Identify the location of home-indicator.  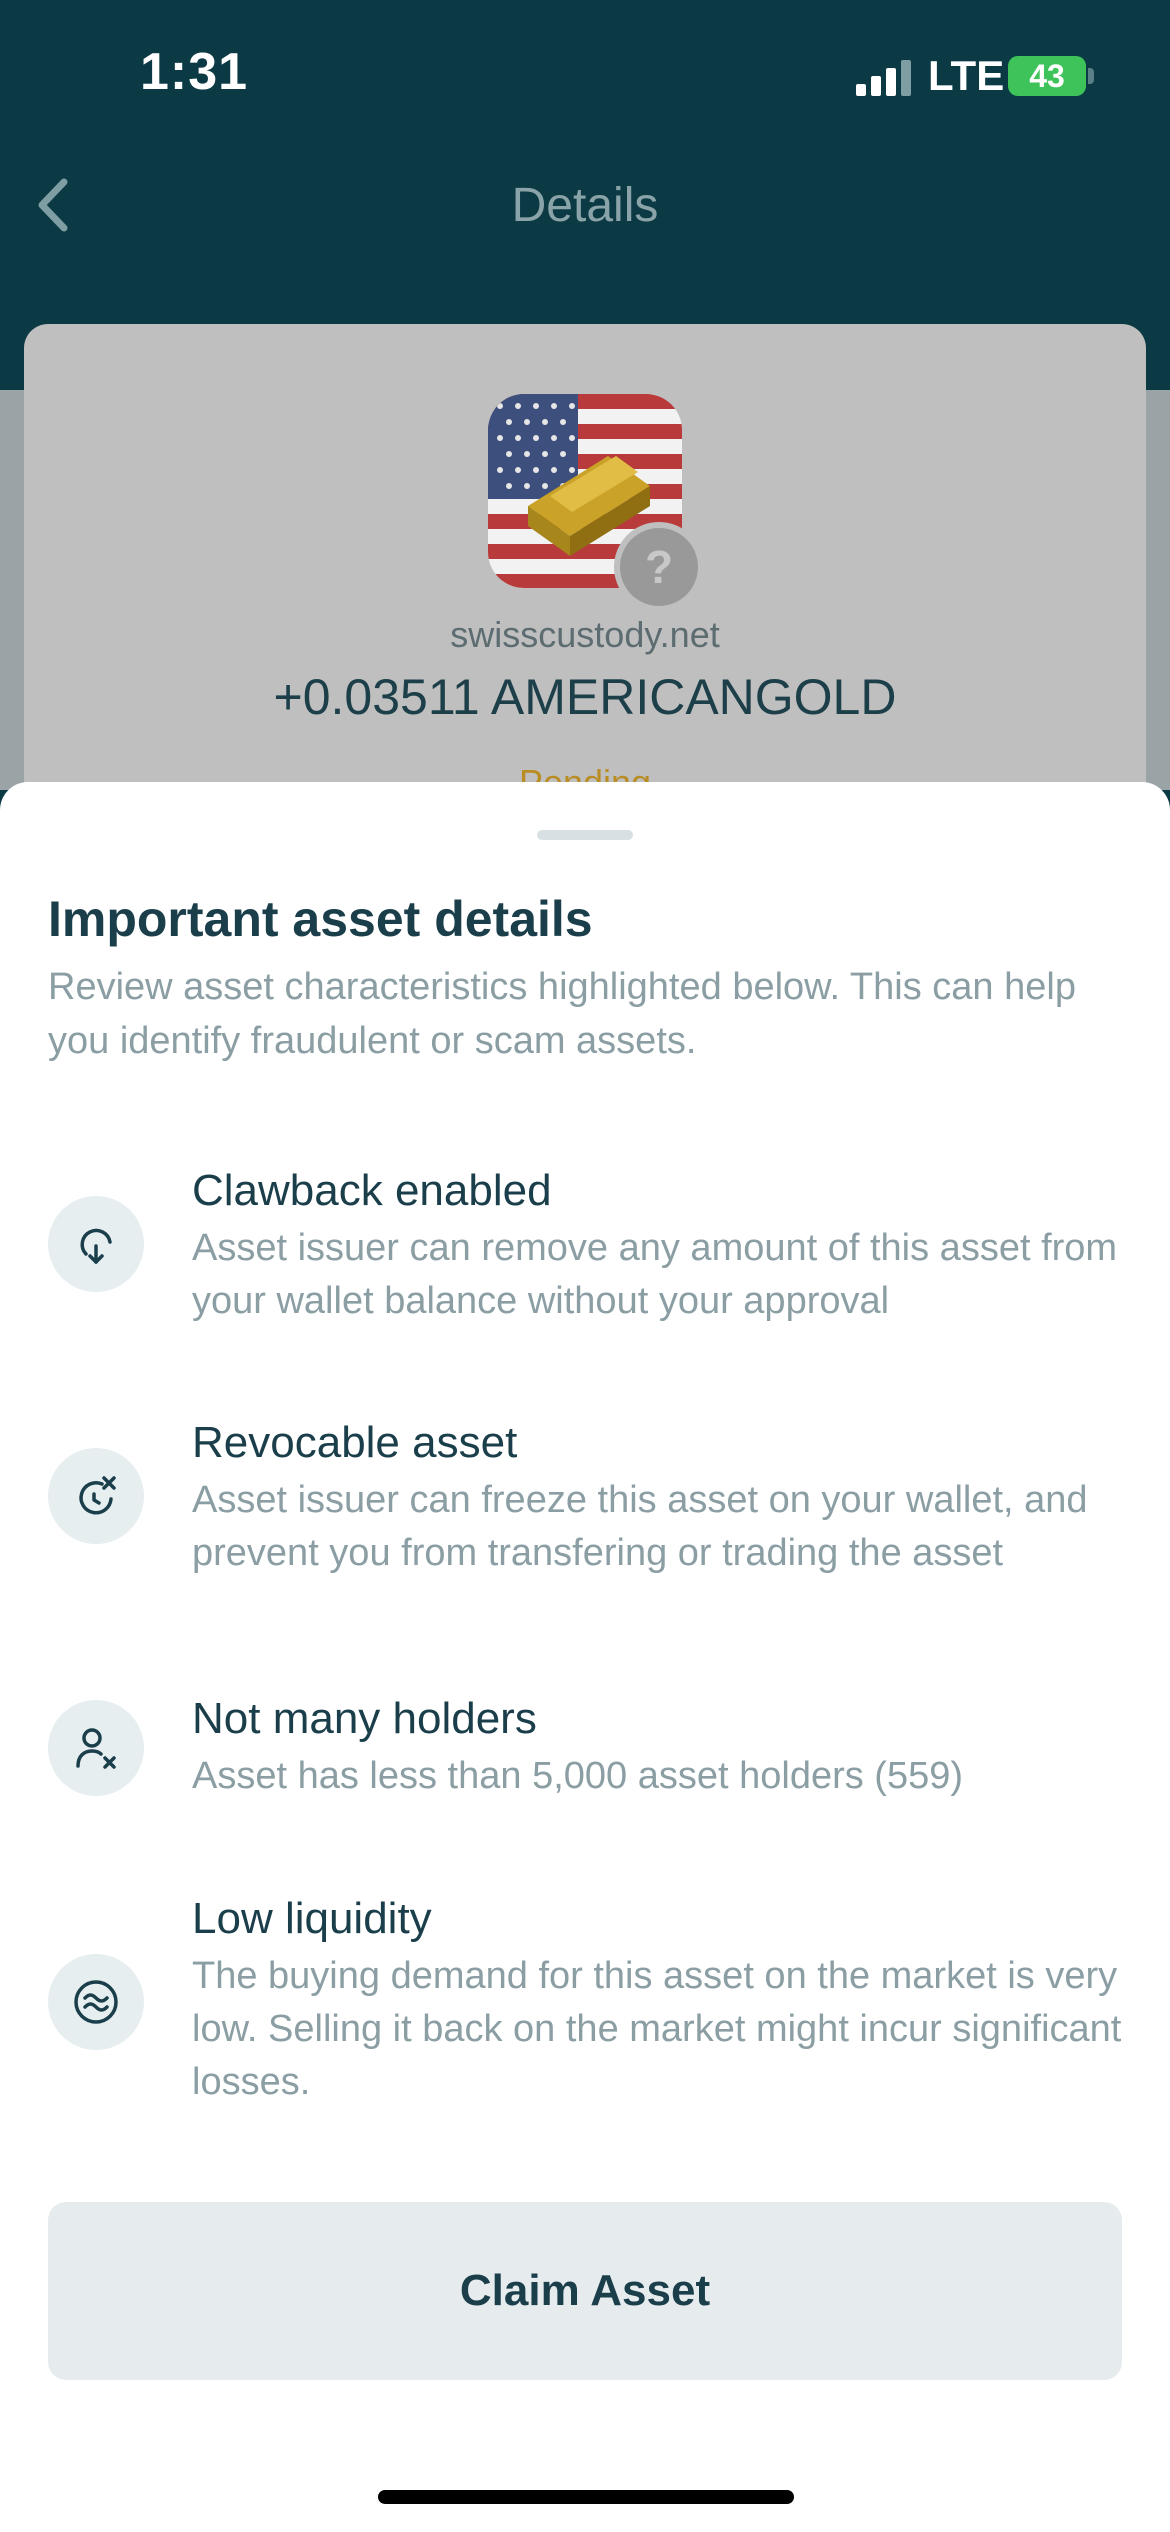
(586, 2497).